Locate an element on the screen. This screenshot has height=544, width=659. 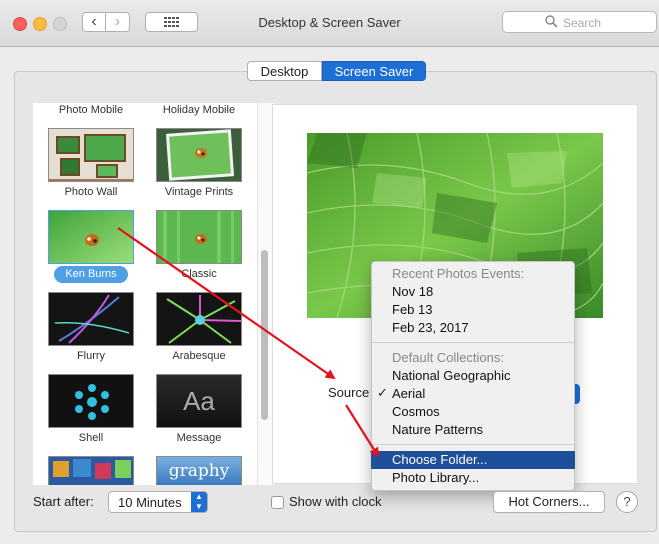
menu-item-event-1: Nov 18 is located at coordinates (412, 291).